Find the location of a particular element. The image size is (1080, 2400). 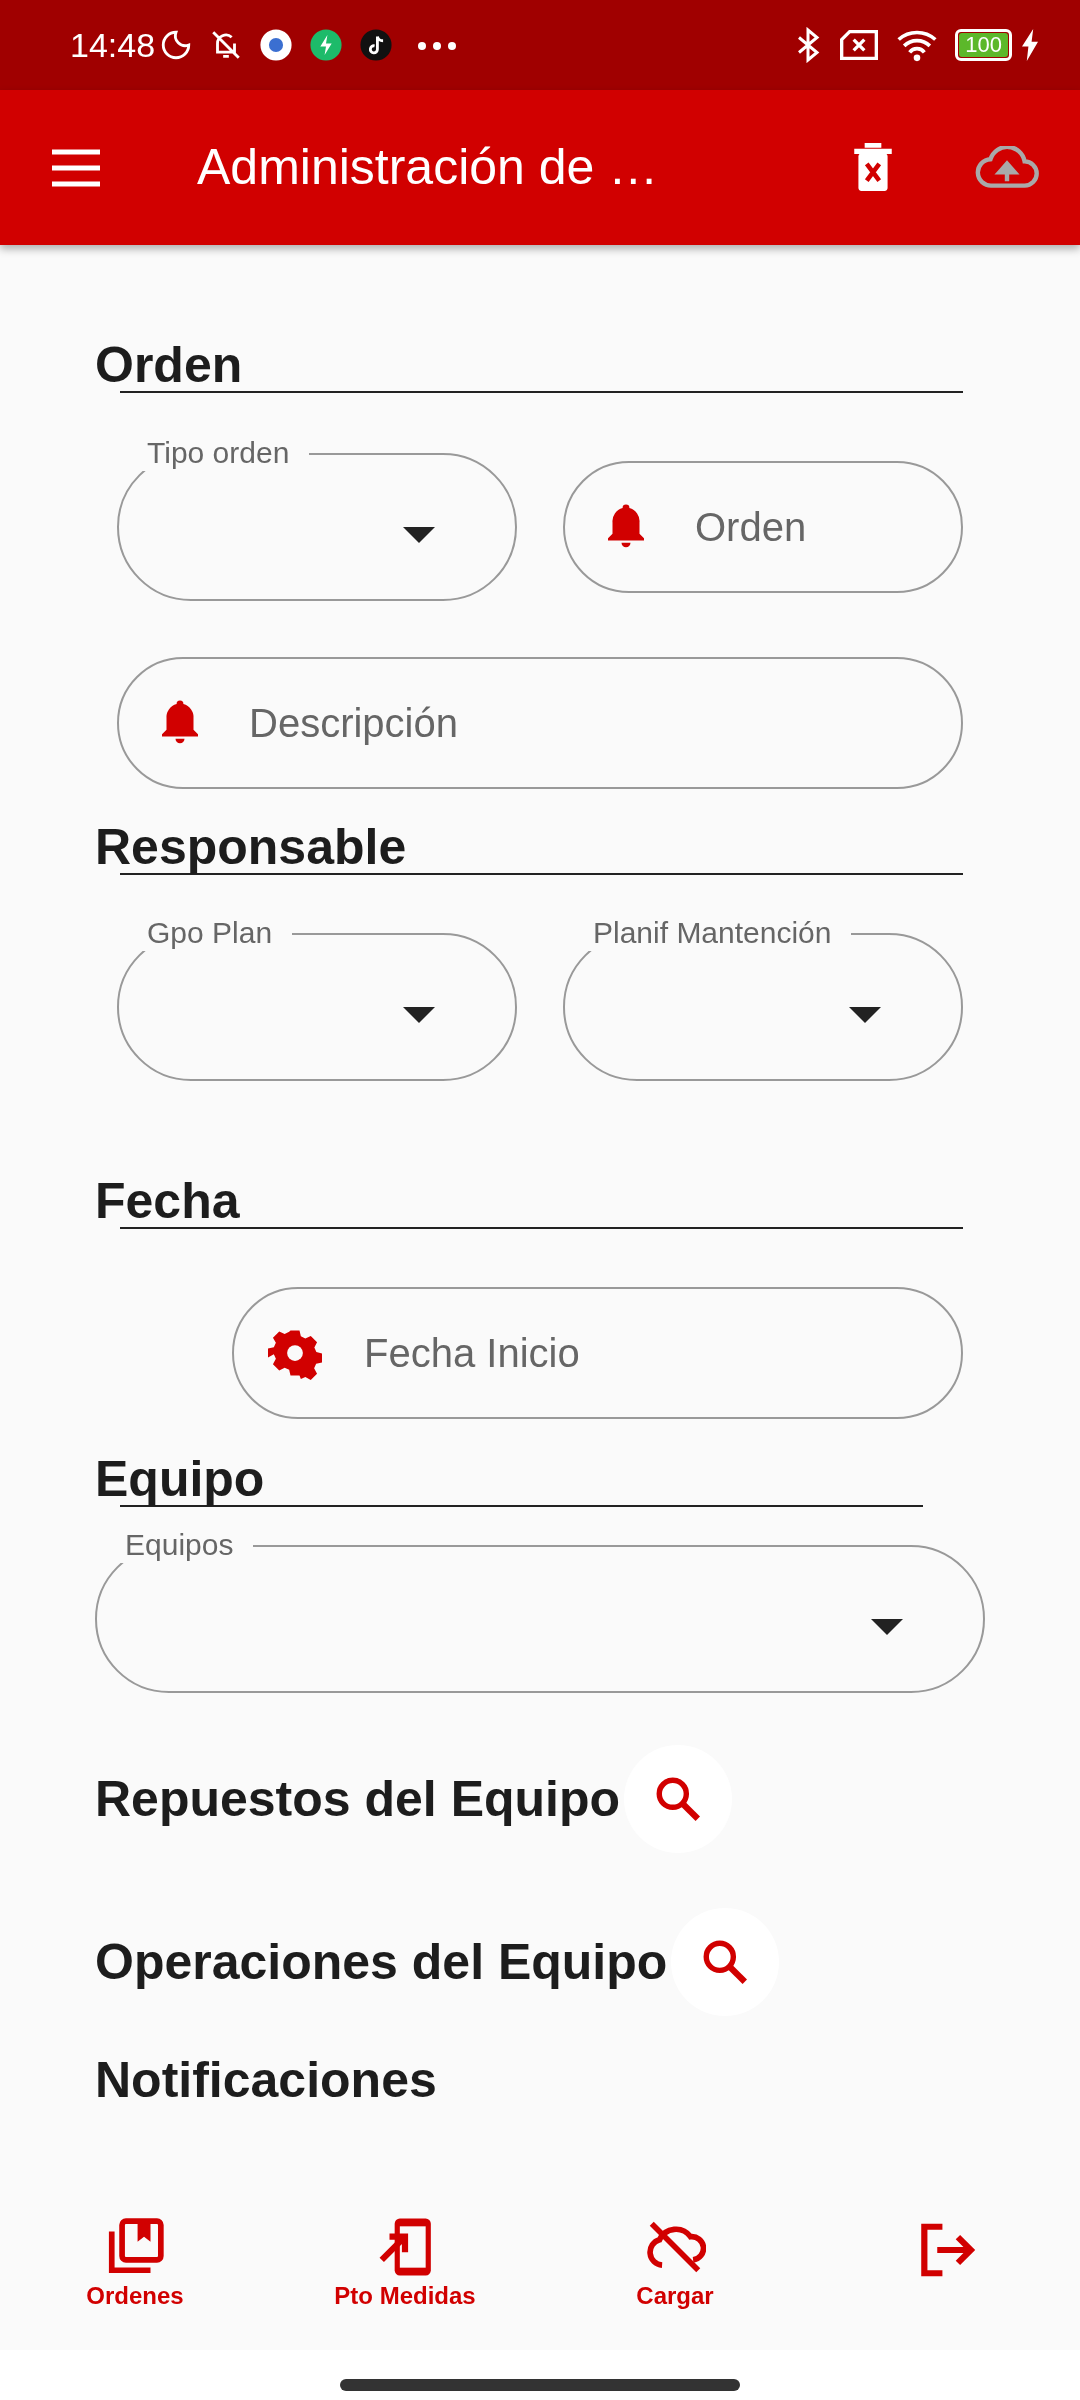

more-icon is located at coordinates (437, 45).